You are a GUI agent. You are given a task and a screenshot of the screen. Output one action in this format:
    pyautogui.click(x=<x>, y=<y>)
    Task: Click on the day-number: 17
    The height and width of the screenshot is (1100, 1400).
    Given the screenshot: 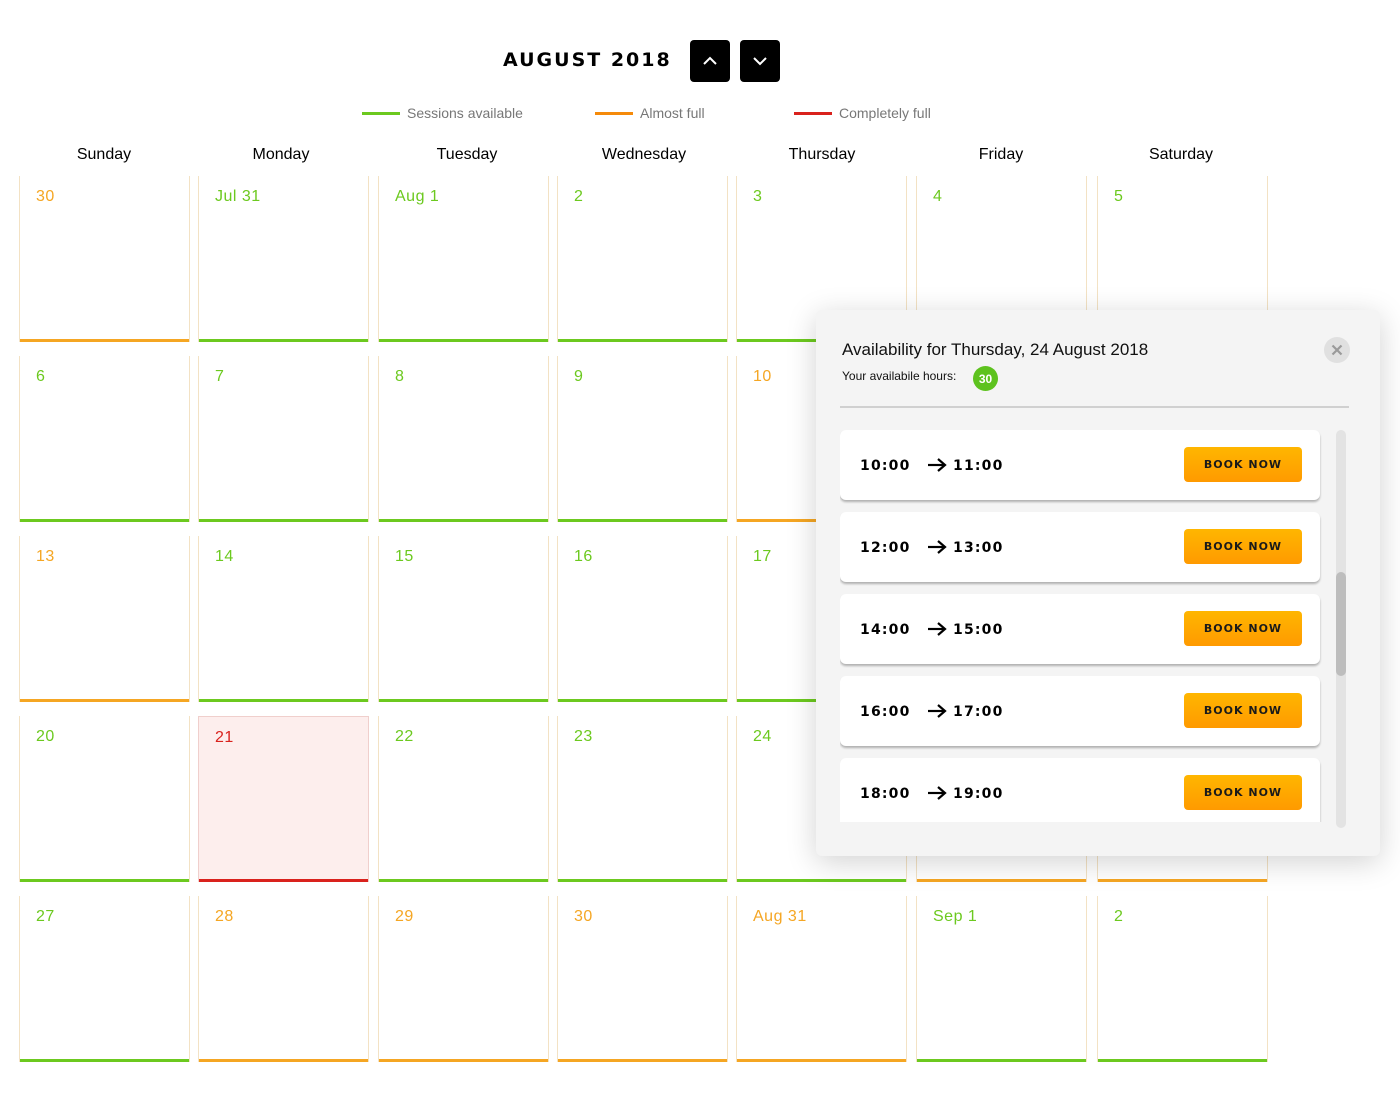 What is the action you would take?
    pyautogui.click(x=762, y=556)
    